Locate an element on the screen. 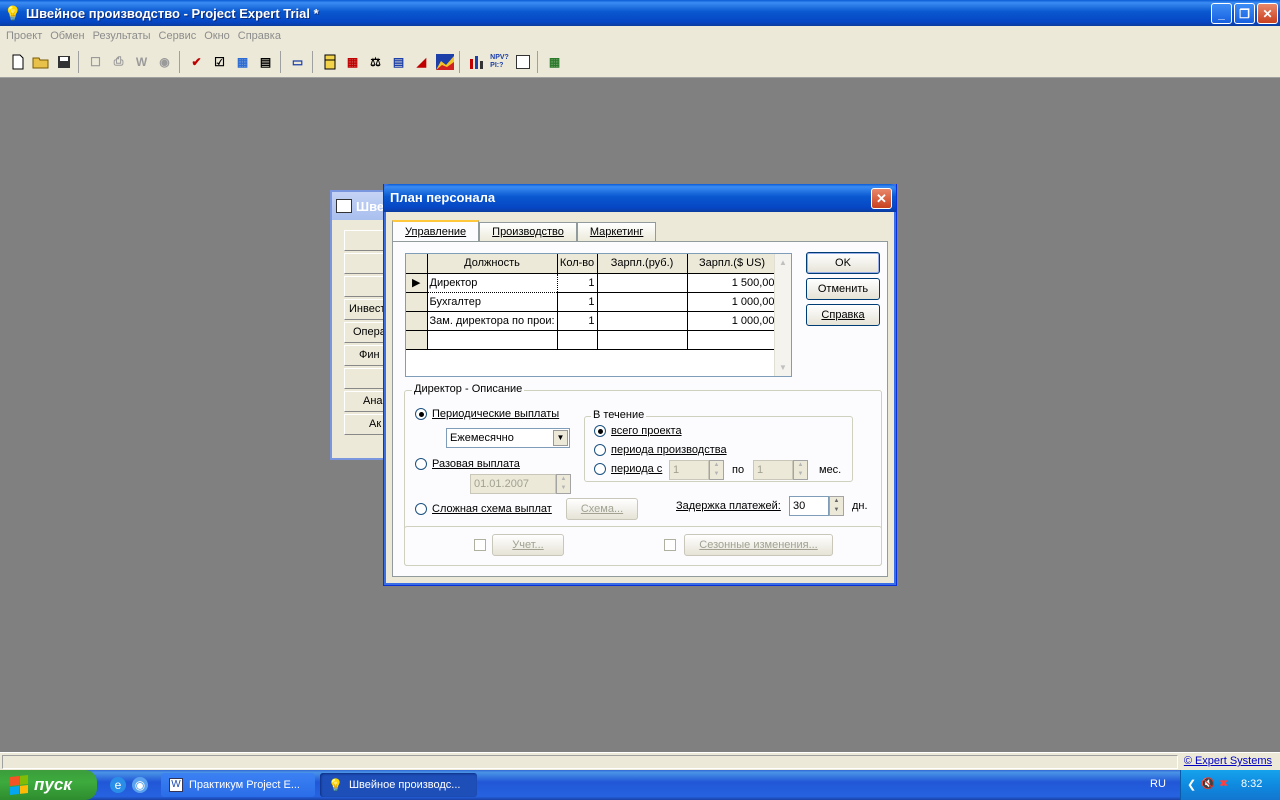 The image size is (1280, 800). table-row: ▶ Директор 1 1 500,00 is located at coordinates (592, 282).